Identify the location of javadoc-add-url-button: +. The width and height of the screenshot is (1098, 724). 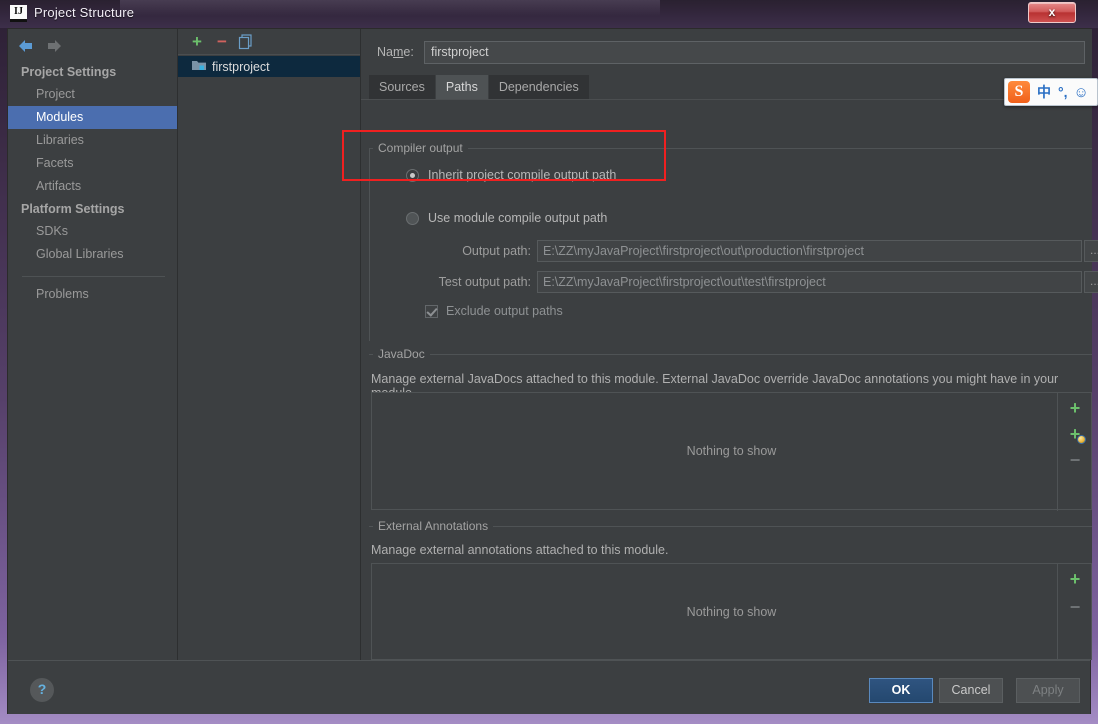
(1075, 434).